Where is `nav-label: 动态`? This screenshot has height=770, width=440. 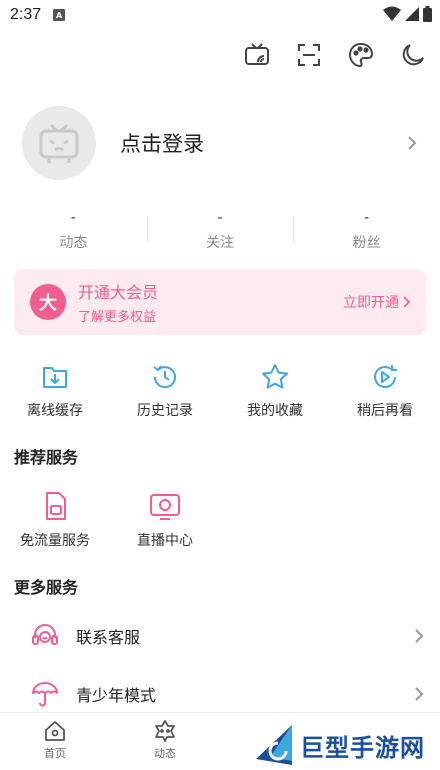 nav-label: 动态 is located at coordinates (165, 753).